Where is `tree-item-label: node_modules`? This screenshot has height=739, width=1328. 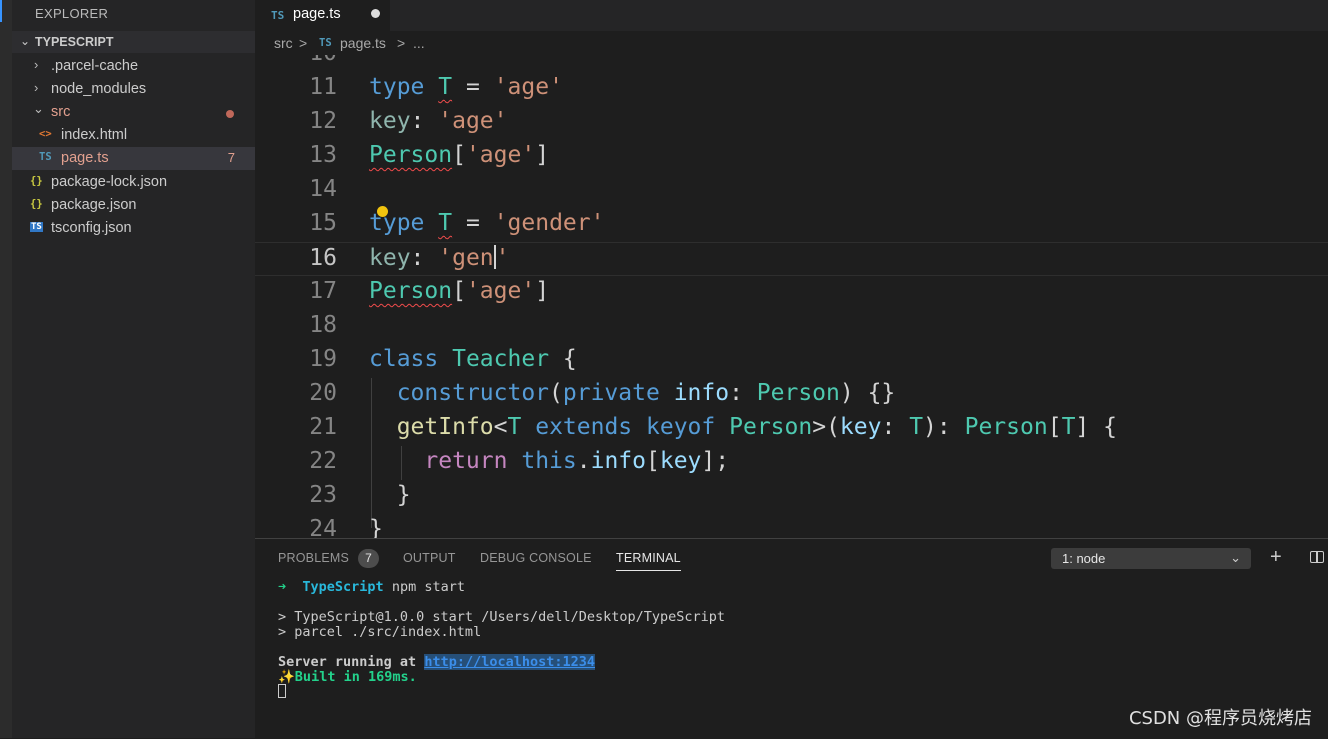 tree-item-label: node_modules is located at coordinates (99, 89).